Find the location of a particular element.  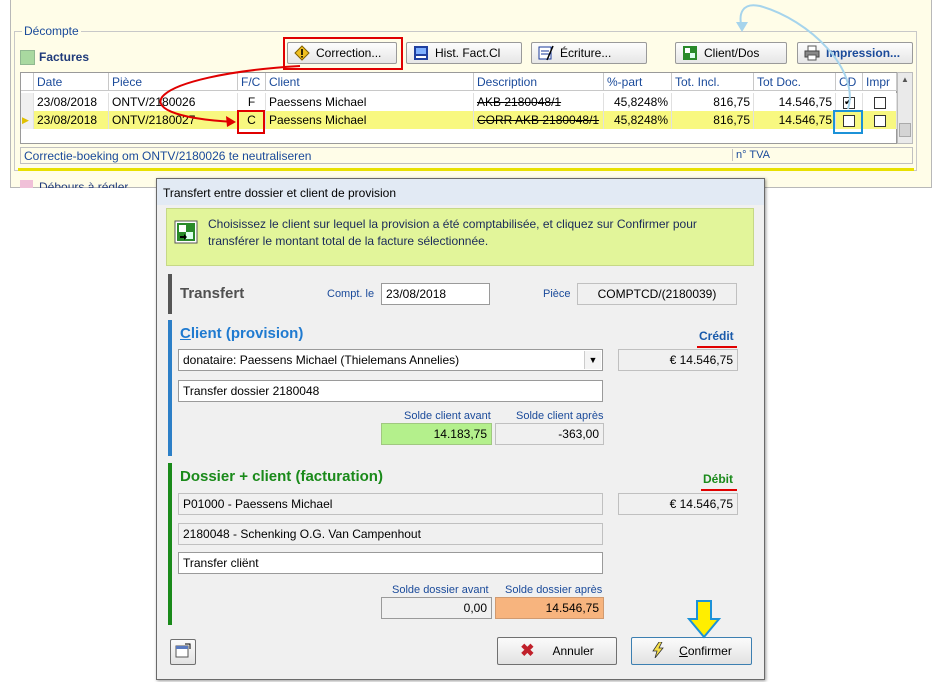

debit-underline is located at coordinates (719, 490).